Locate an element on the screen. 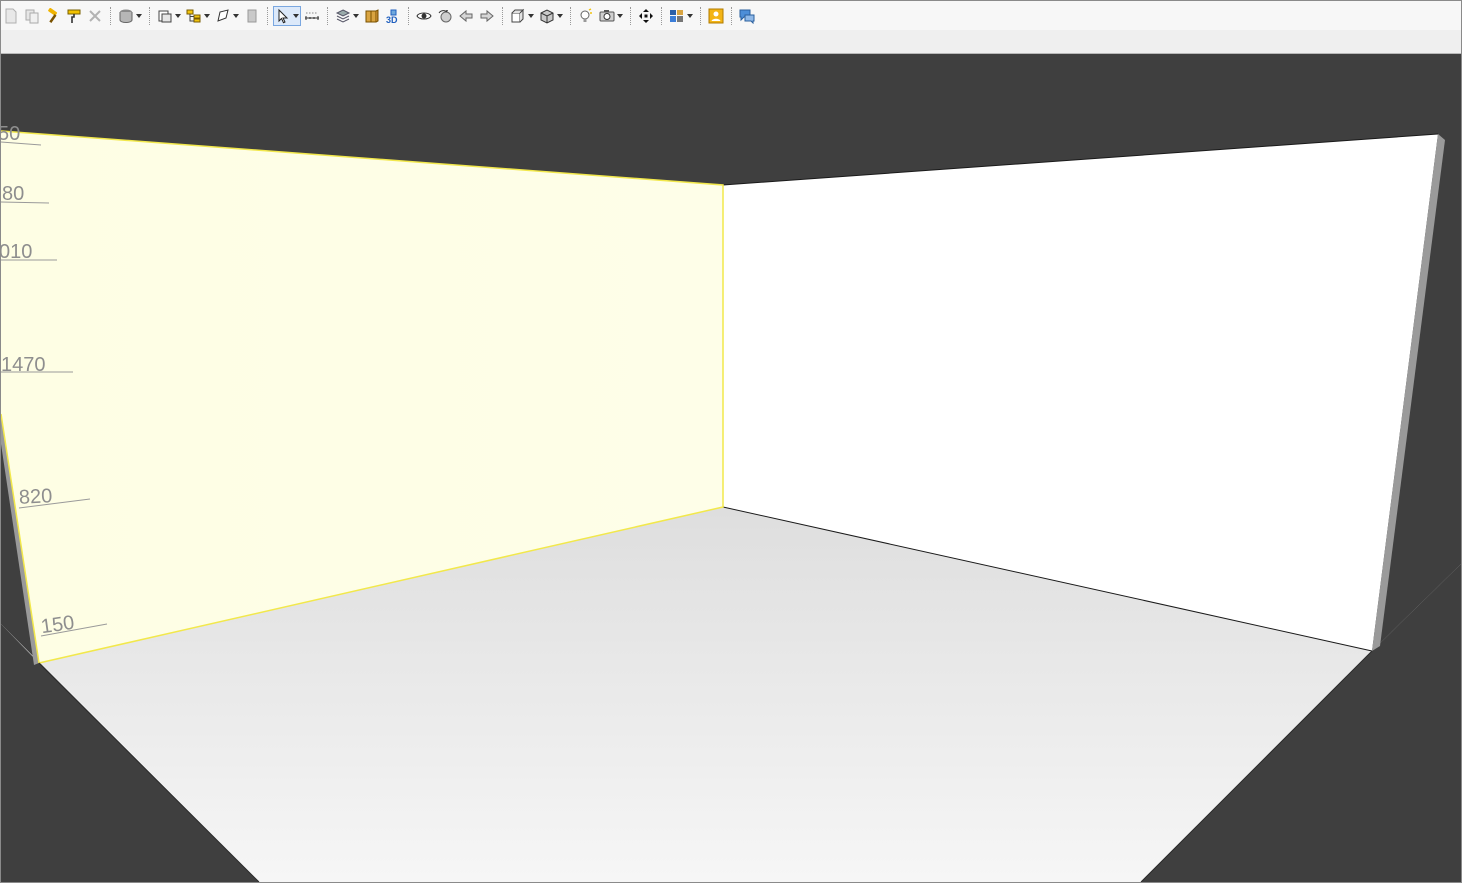 Image resolution: width=1462 pixels, height=883 pixels. layers-icon is located at coordinates (343, 16).